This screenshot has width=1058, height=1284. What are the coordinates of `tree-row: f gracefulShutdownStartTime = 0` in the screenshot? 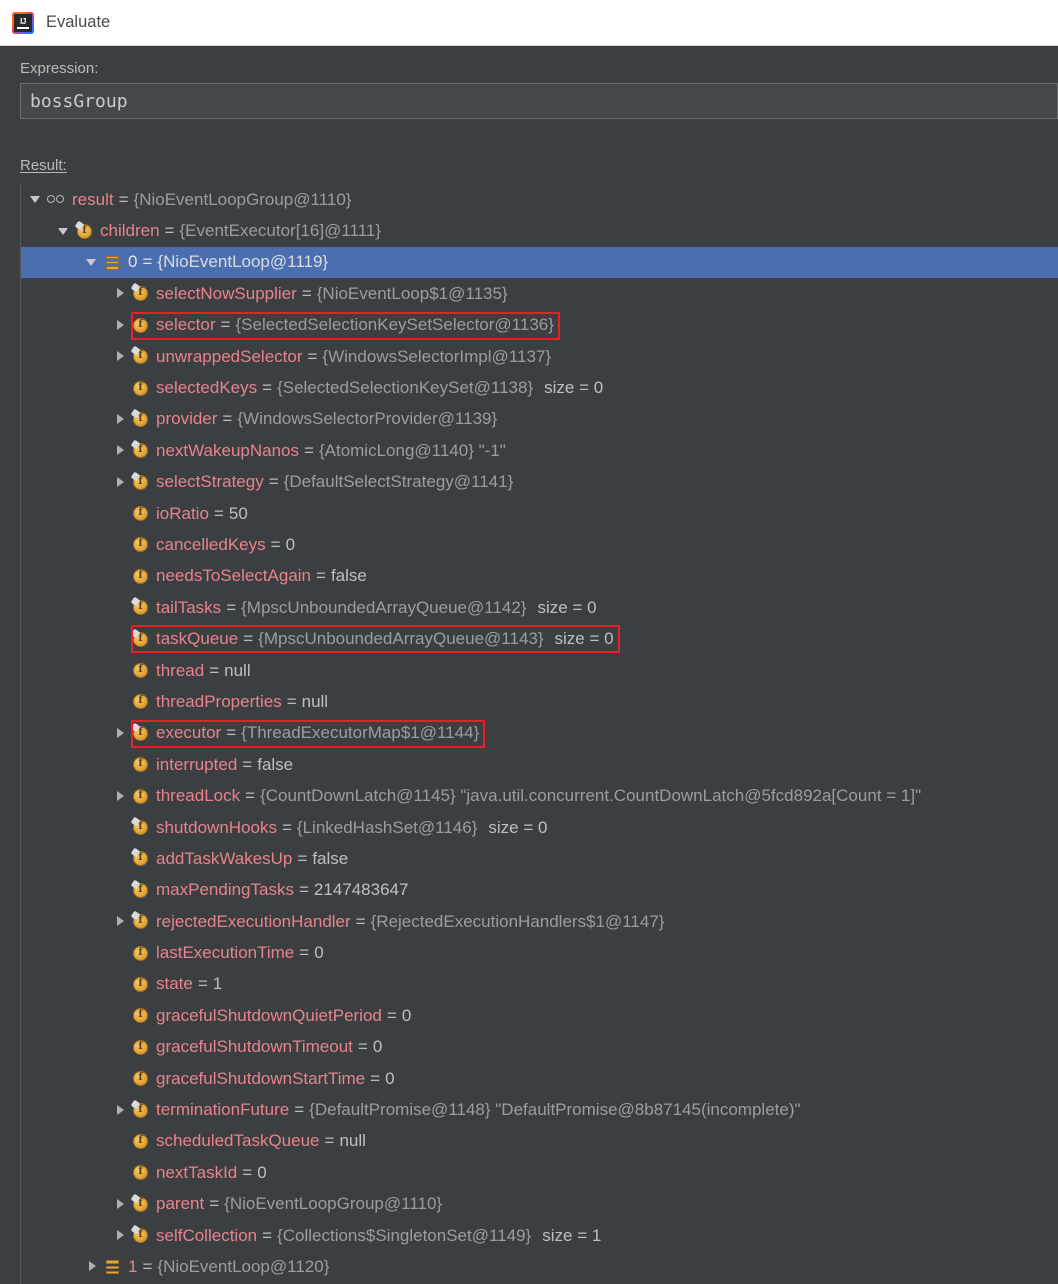 It's located at (539, 1078).